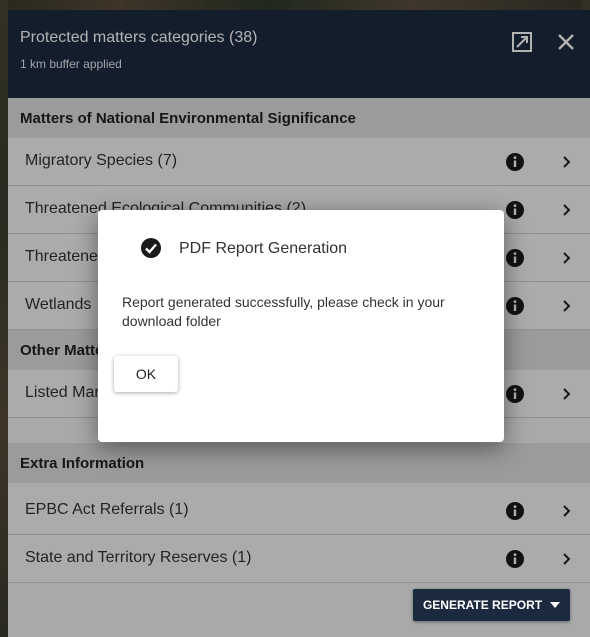 The width and height of the screenshot is (590, 637). What do you see at coordinates (146, 374) in the screenshot?
I see `ok-button: OK` at bounding box center [146, 374].